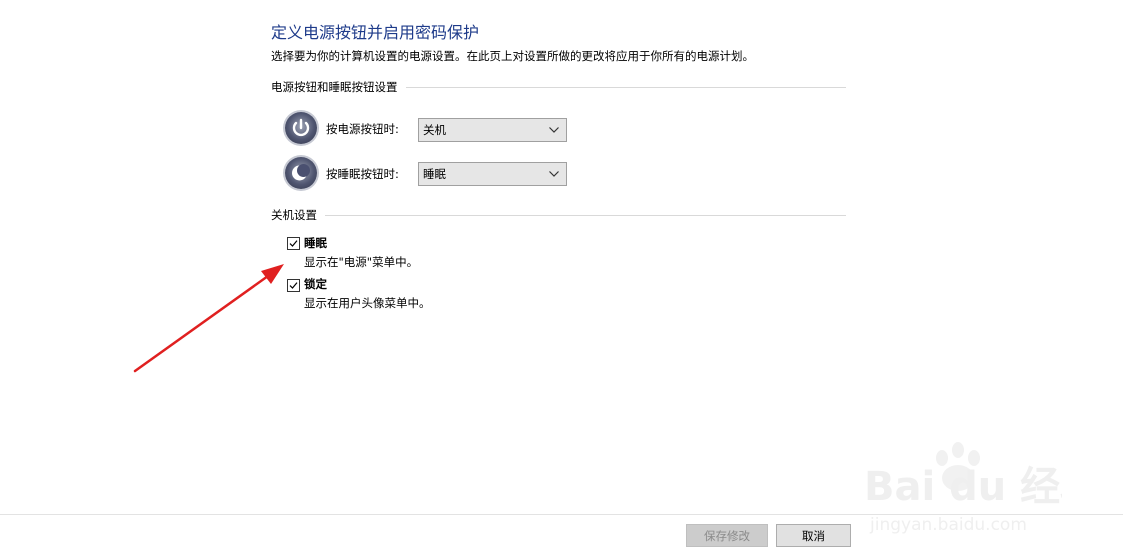 This screenshot has width=1123, height=559. I want to click on shutdown-settings-section-header: 关机设置, so click(558, 215).